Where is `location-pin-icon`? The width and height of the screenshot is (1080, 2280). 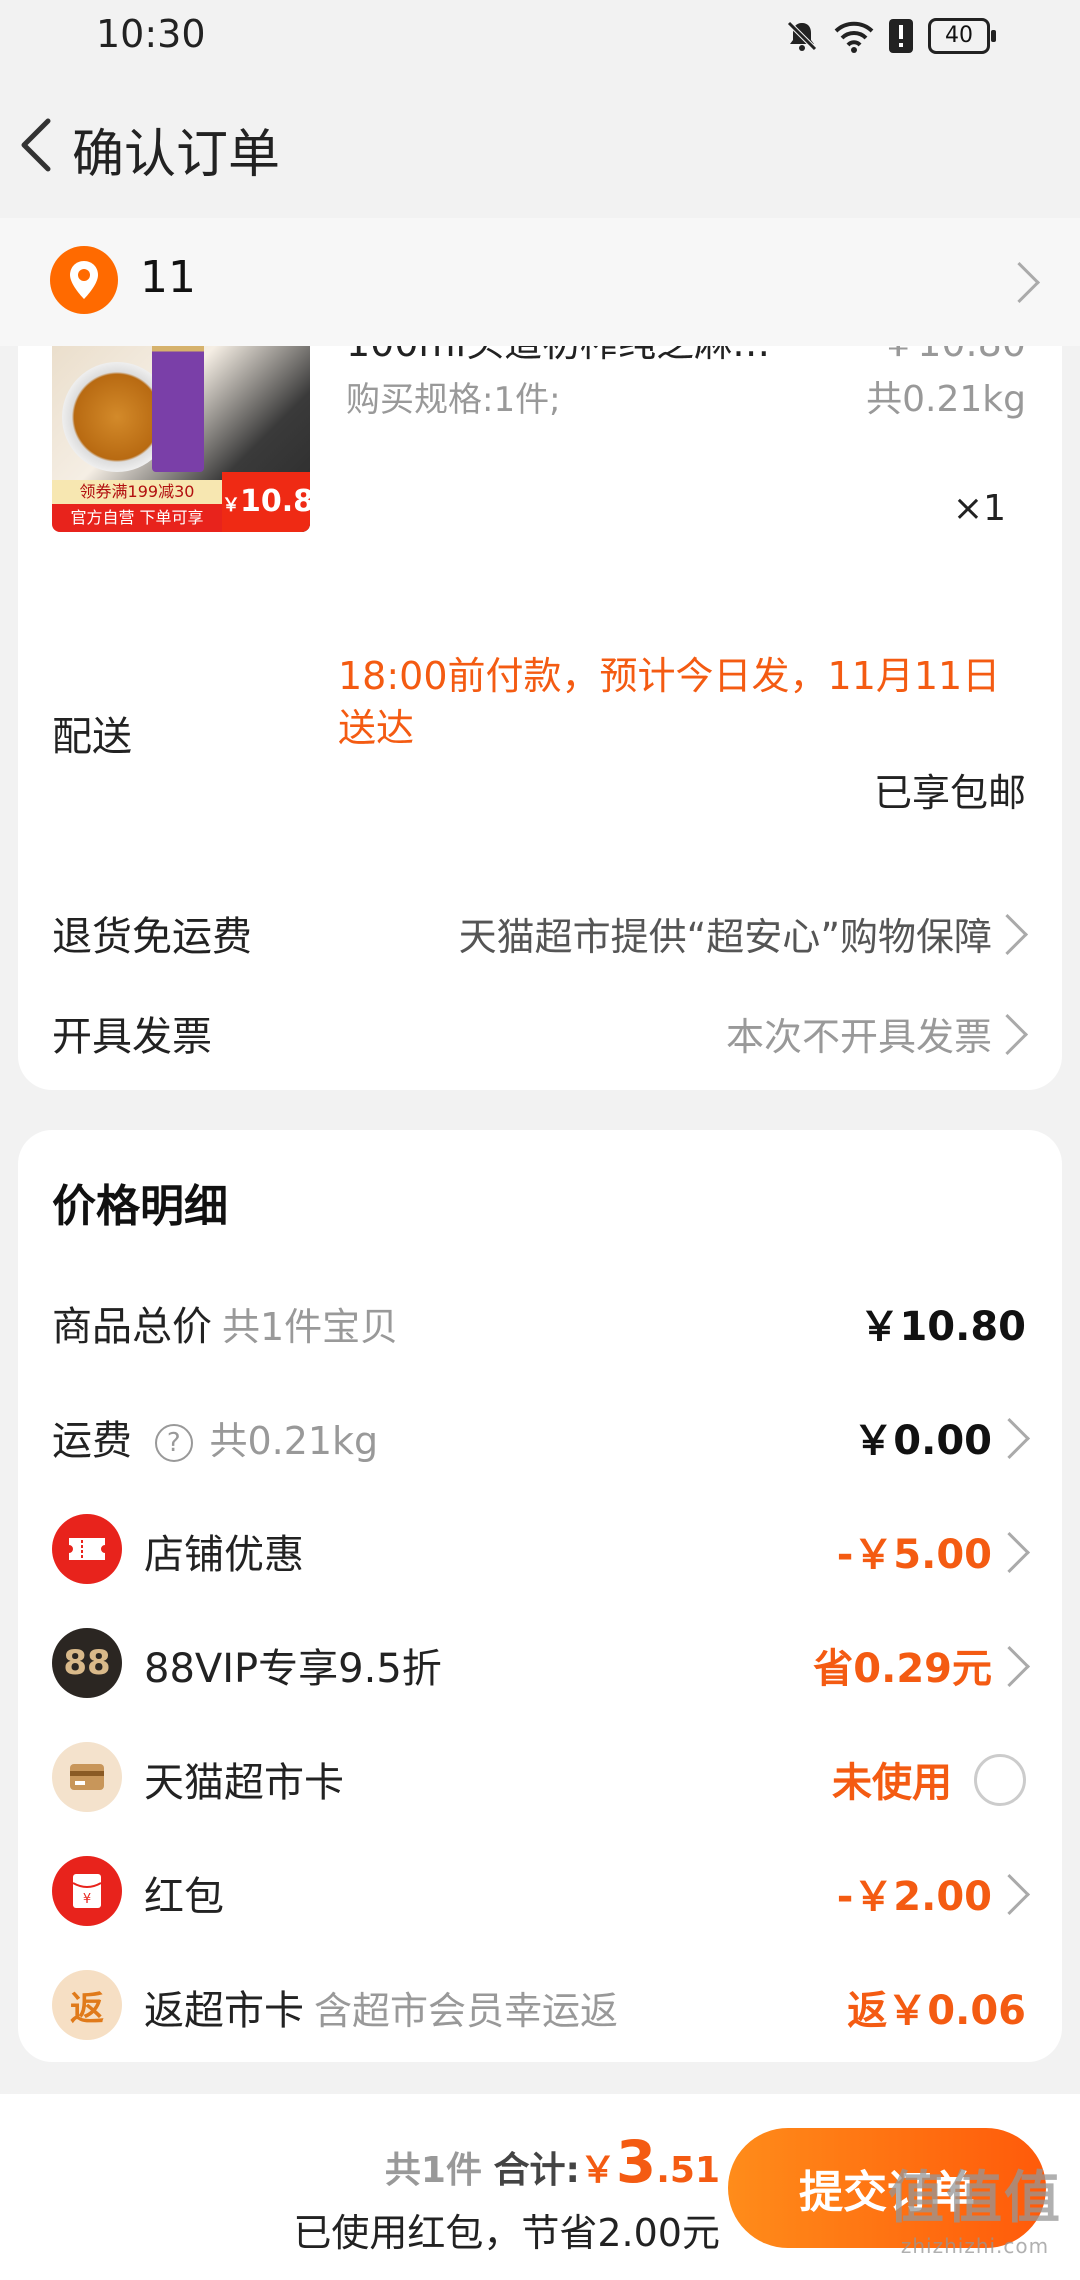
location-pin-icon is located at coordinates (84, 280).